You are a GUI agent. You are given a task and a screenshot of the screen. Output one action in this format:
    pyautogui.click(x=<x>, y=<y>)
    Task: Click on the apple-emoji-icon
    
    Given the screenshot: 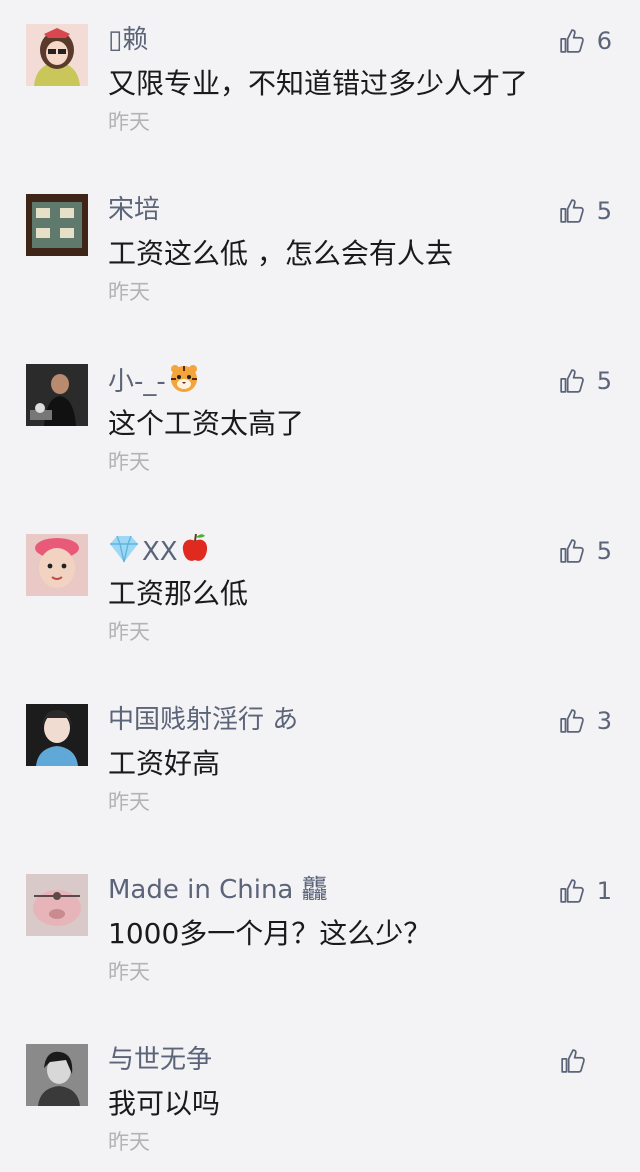 What is the action you would take?
    pyautogui.click(x=195, y=553)
    